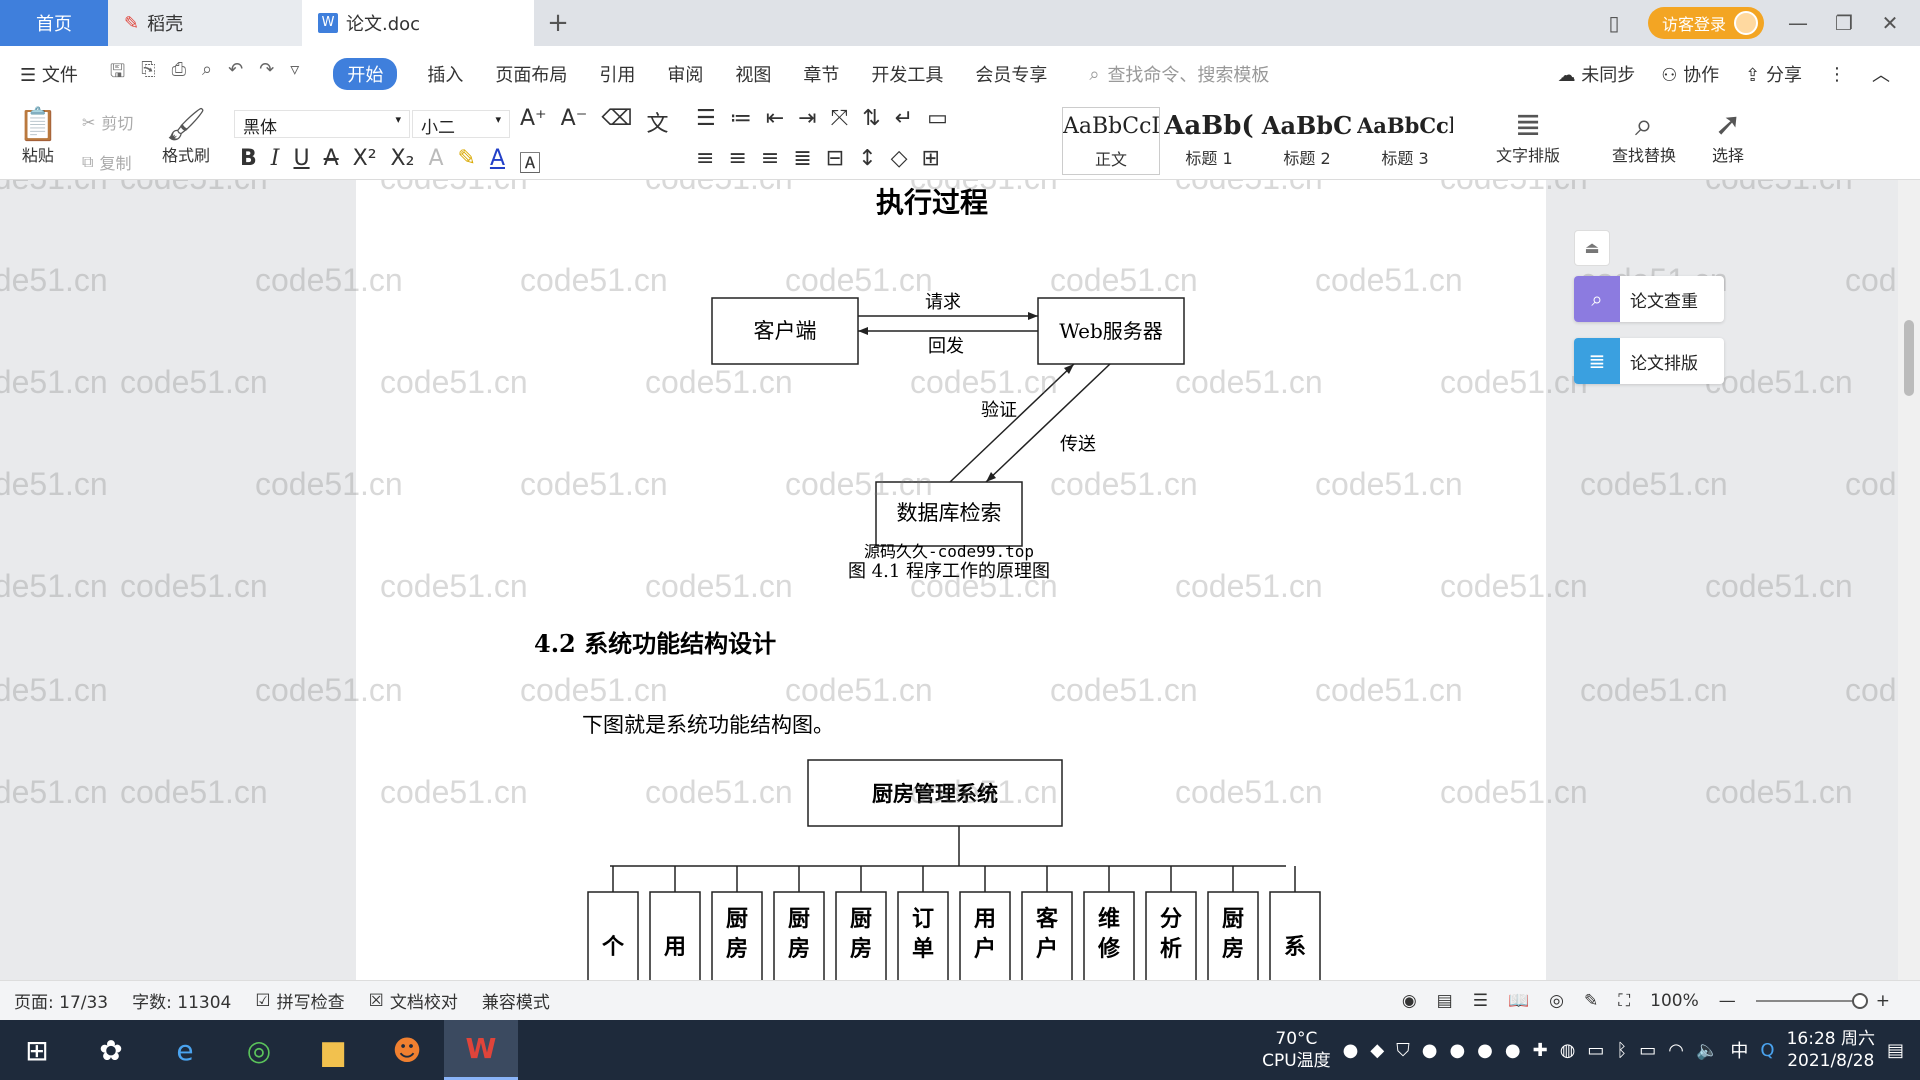  Describe the element at coordinates (299, 1001) in the screenshot. I see `spell-check-button: ☑ 拼写检查` at that location.